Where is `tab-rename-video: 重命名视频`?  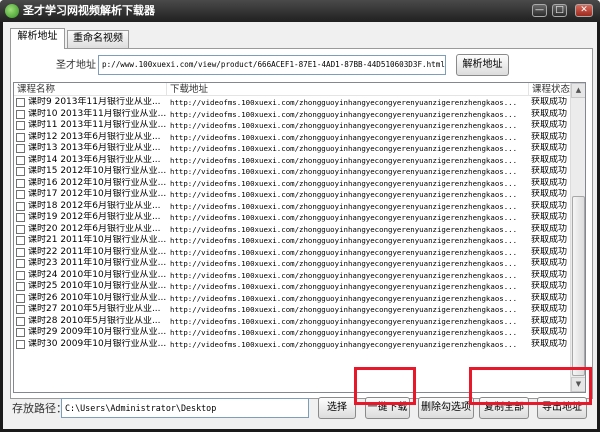
tab-rename-video: 重命名视频 is located at coordinates (98, 39).